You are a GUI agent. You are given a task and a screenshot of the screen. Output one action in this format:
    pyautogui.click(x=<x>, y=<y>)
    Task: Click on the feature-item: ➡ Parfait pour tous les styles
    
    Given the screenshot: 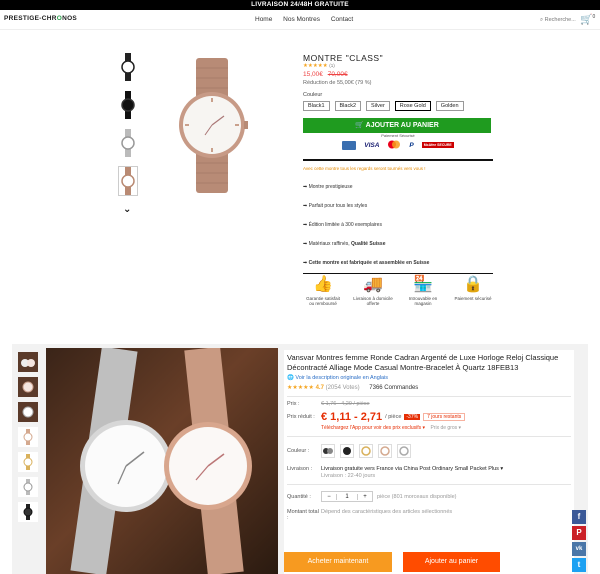 What is the action you would take?
    pyautogui.click(x=335, y=205)
    